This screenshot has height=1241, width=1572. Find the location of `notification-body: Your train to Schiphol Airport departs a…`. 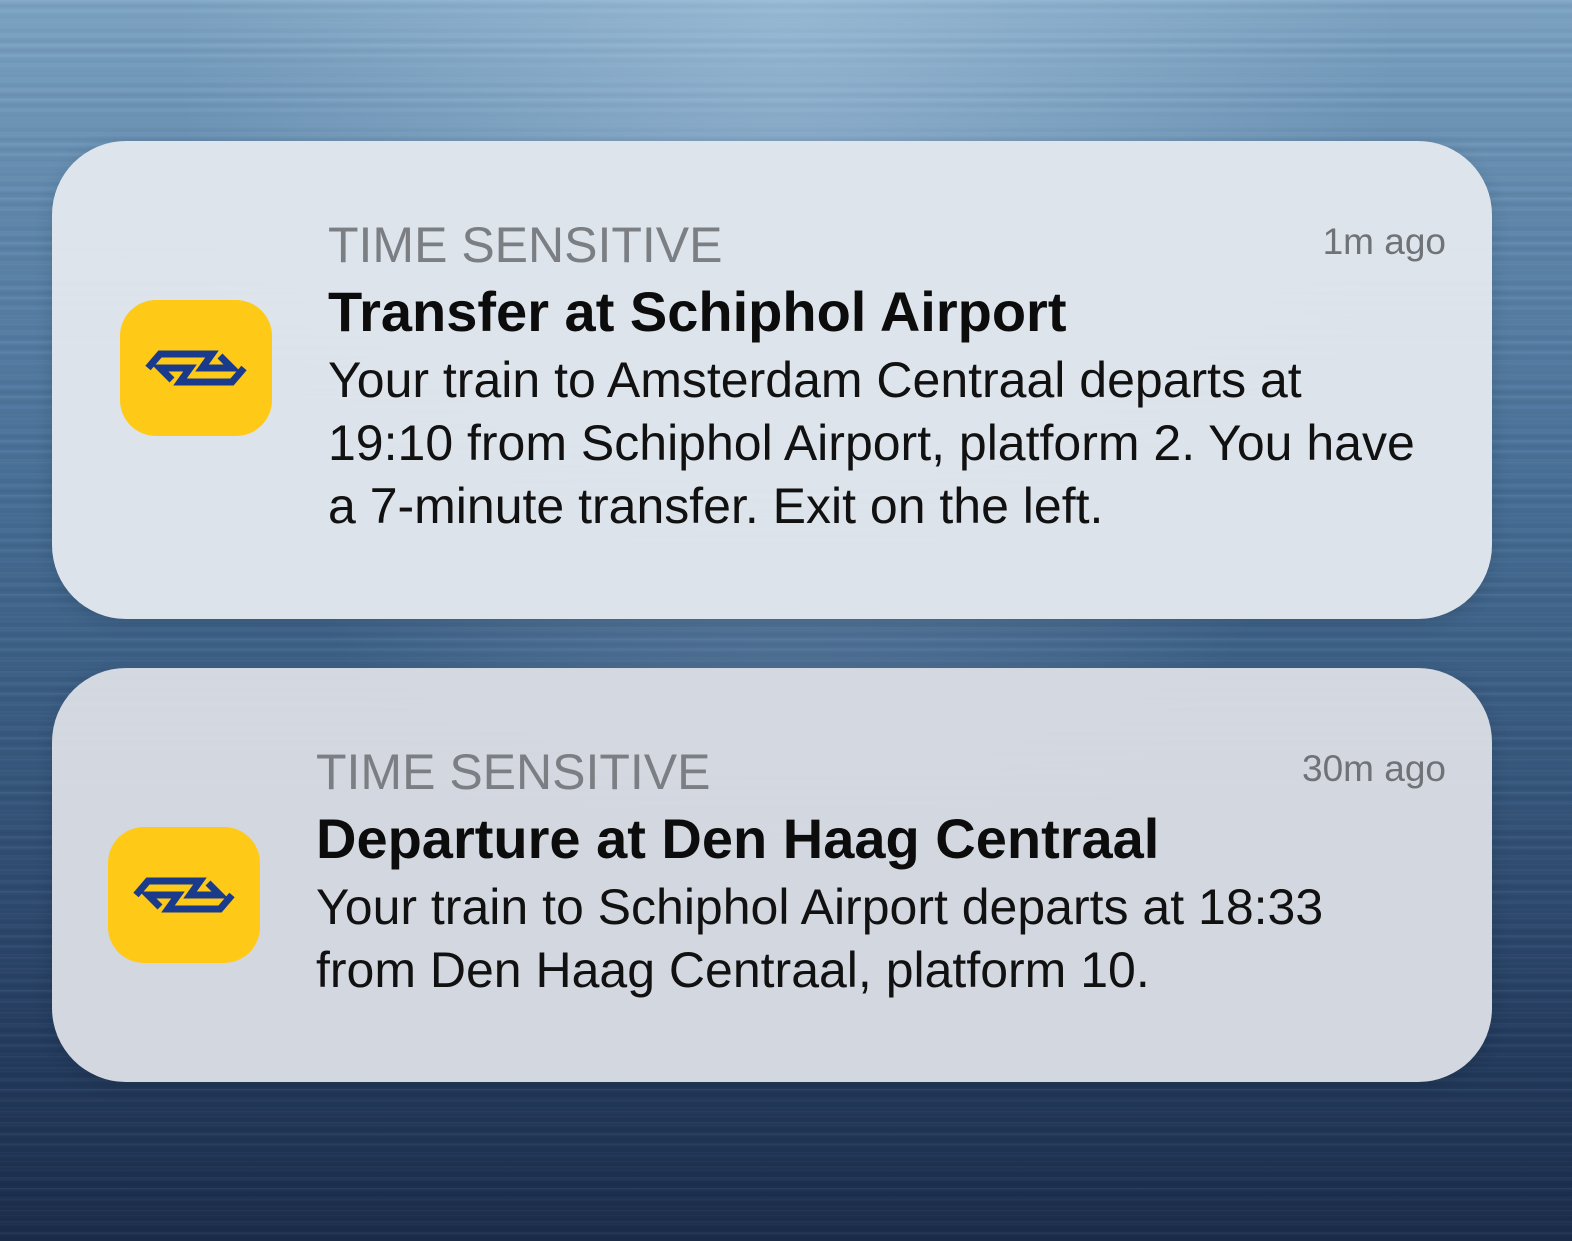

notification-body: Your train to Schiphol Airport departs a… is located at coordinates (820, 938).